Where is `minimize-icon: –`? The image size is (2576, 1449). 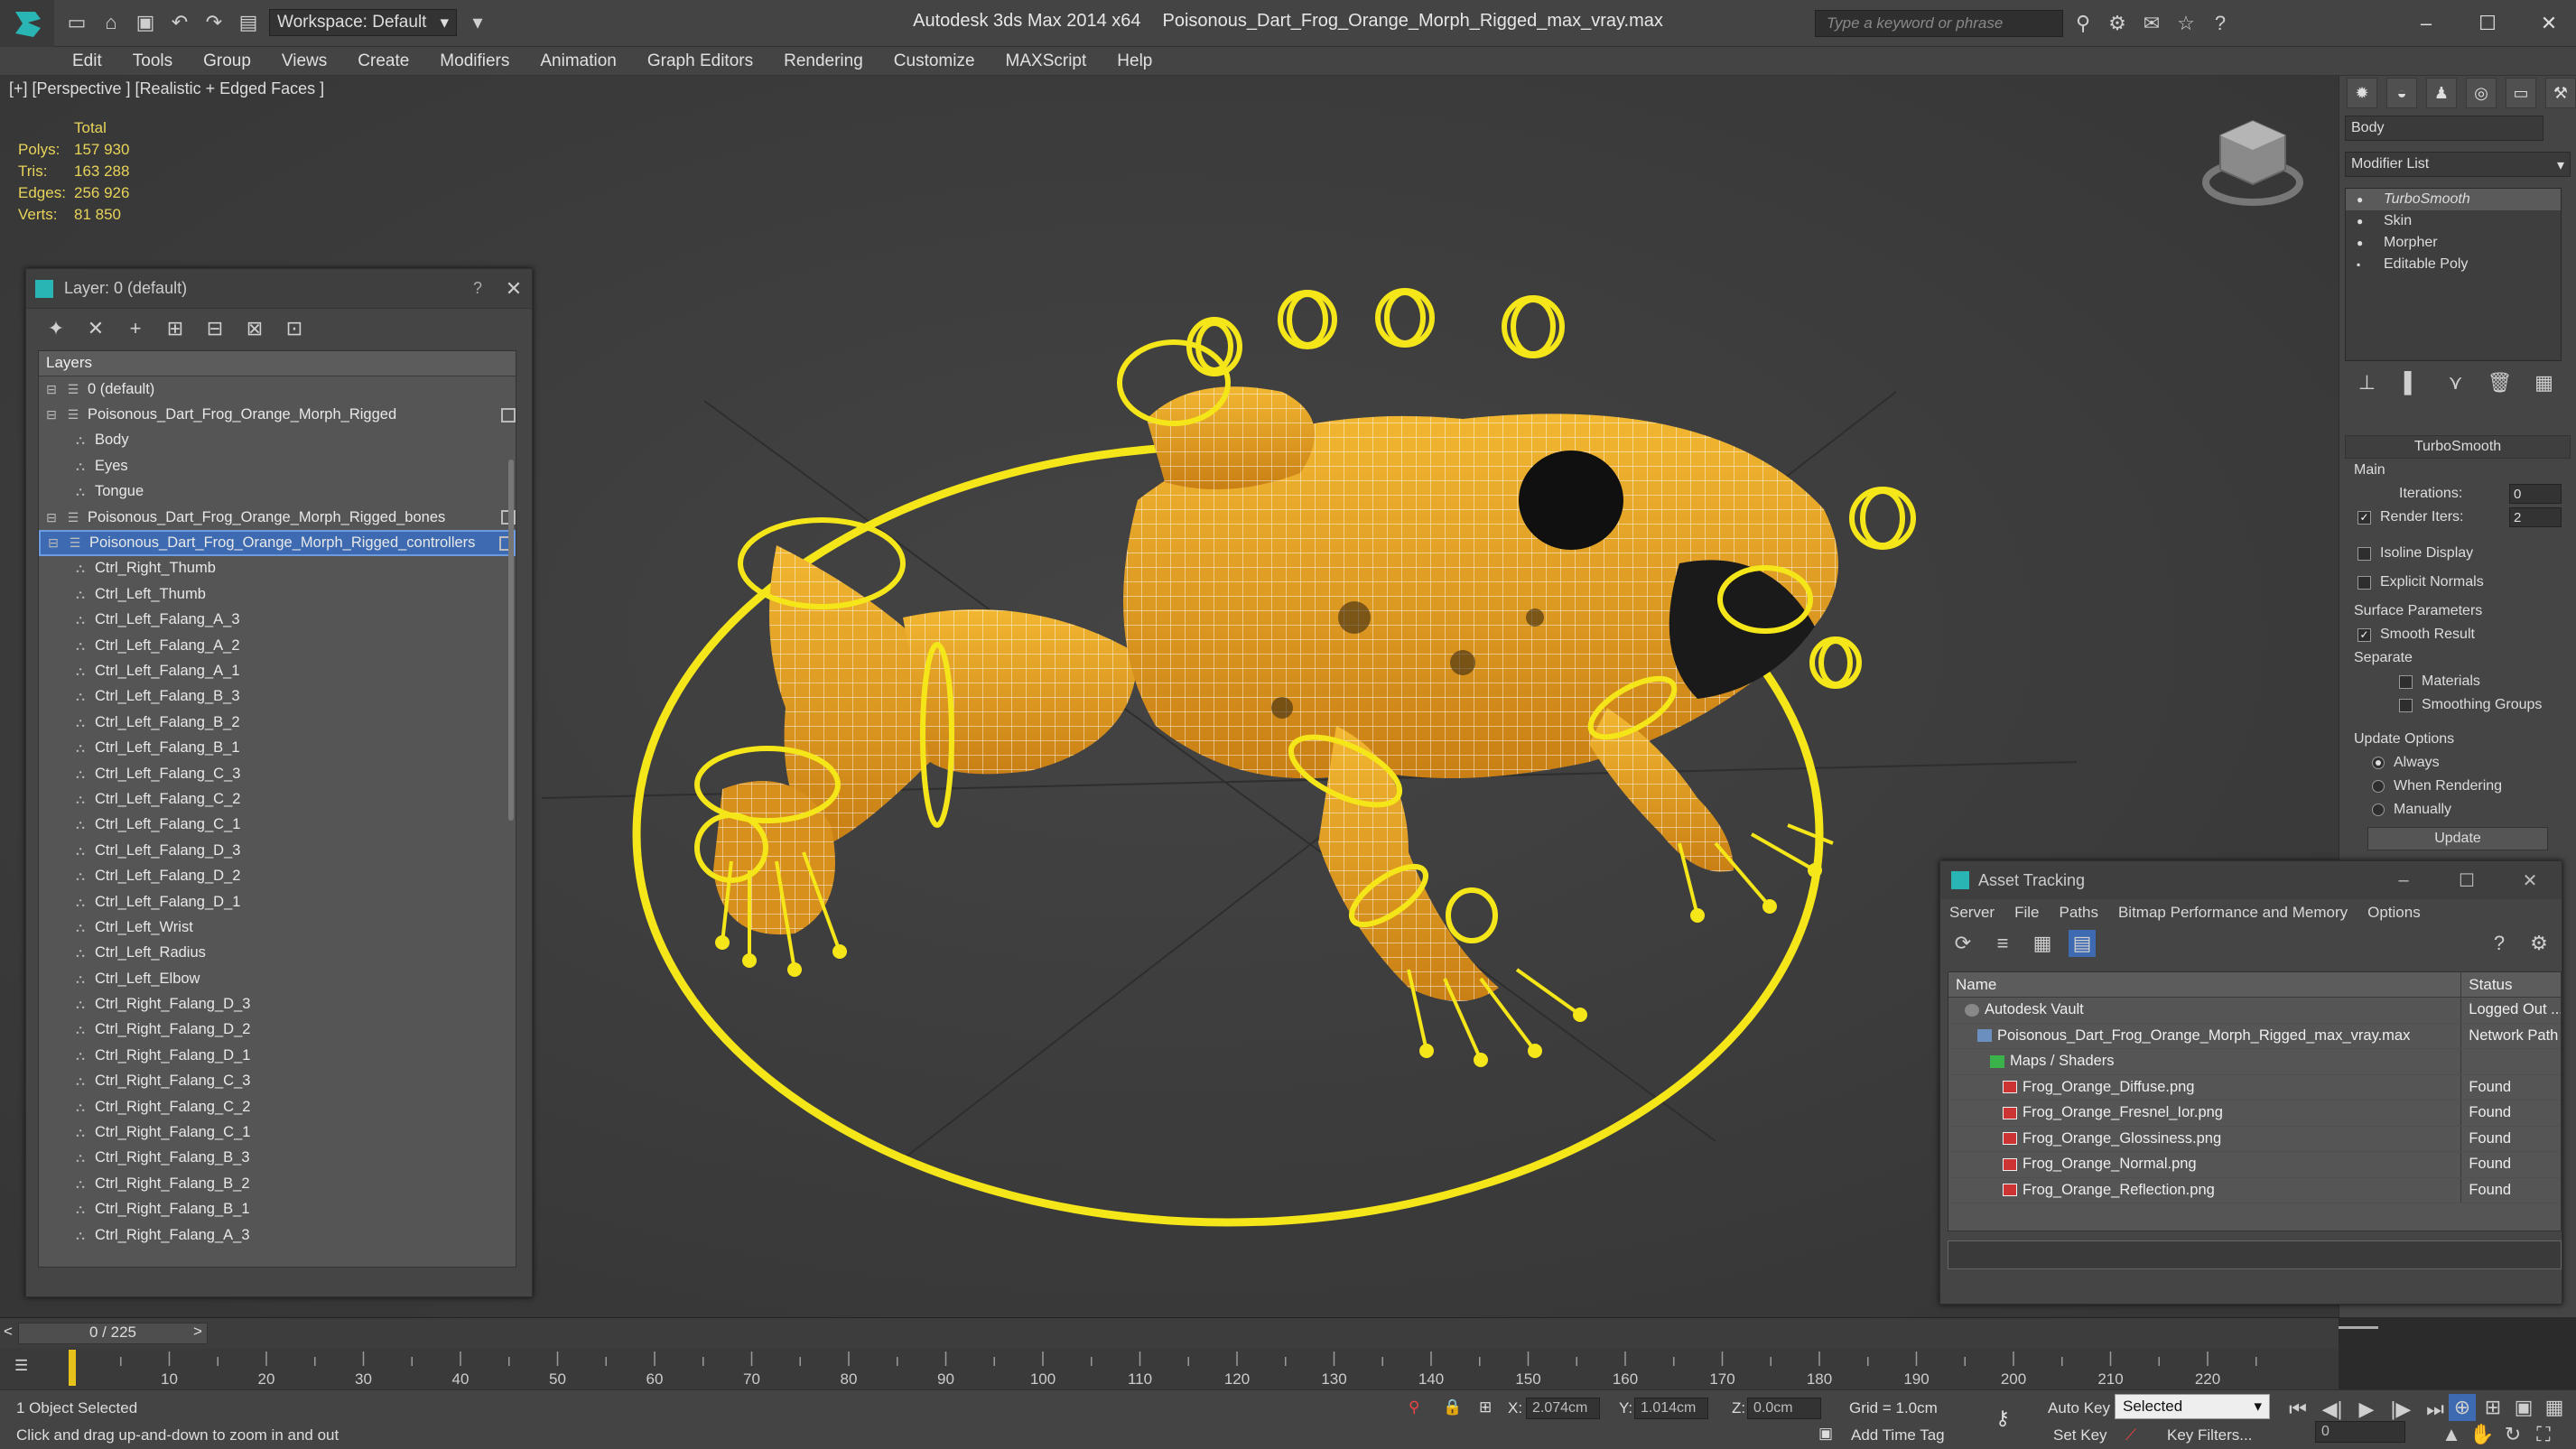 minimize-icon: – is located at coordinates (2426, 23).